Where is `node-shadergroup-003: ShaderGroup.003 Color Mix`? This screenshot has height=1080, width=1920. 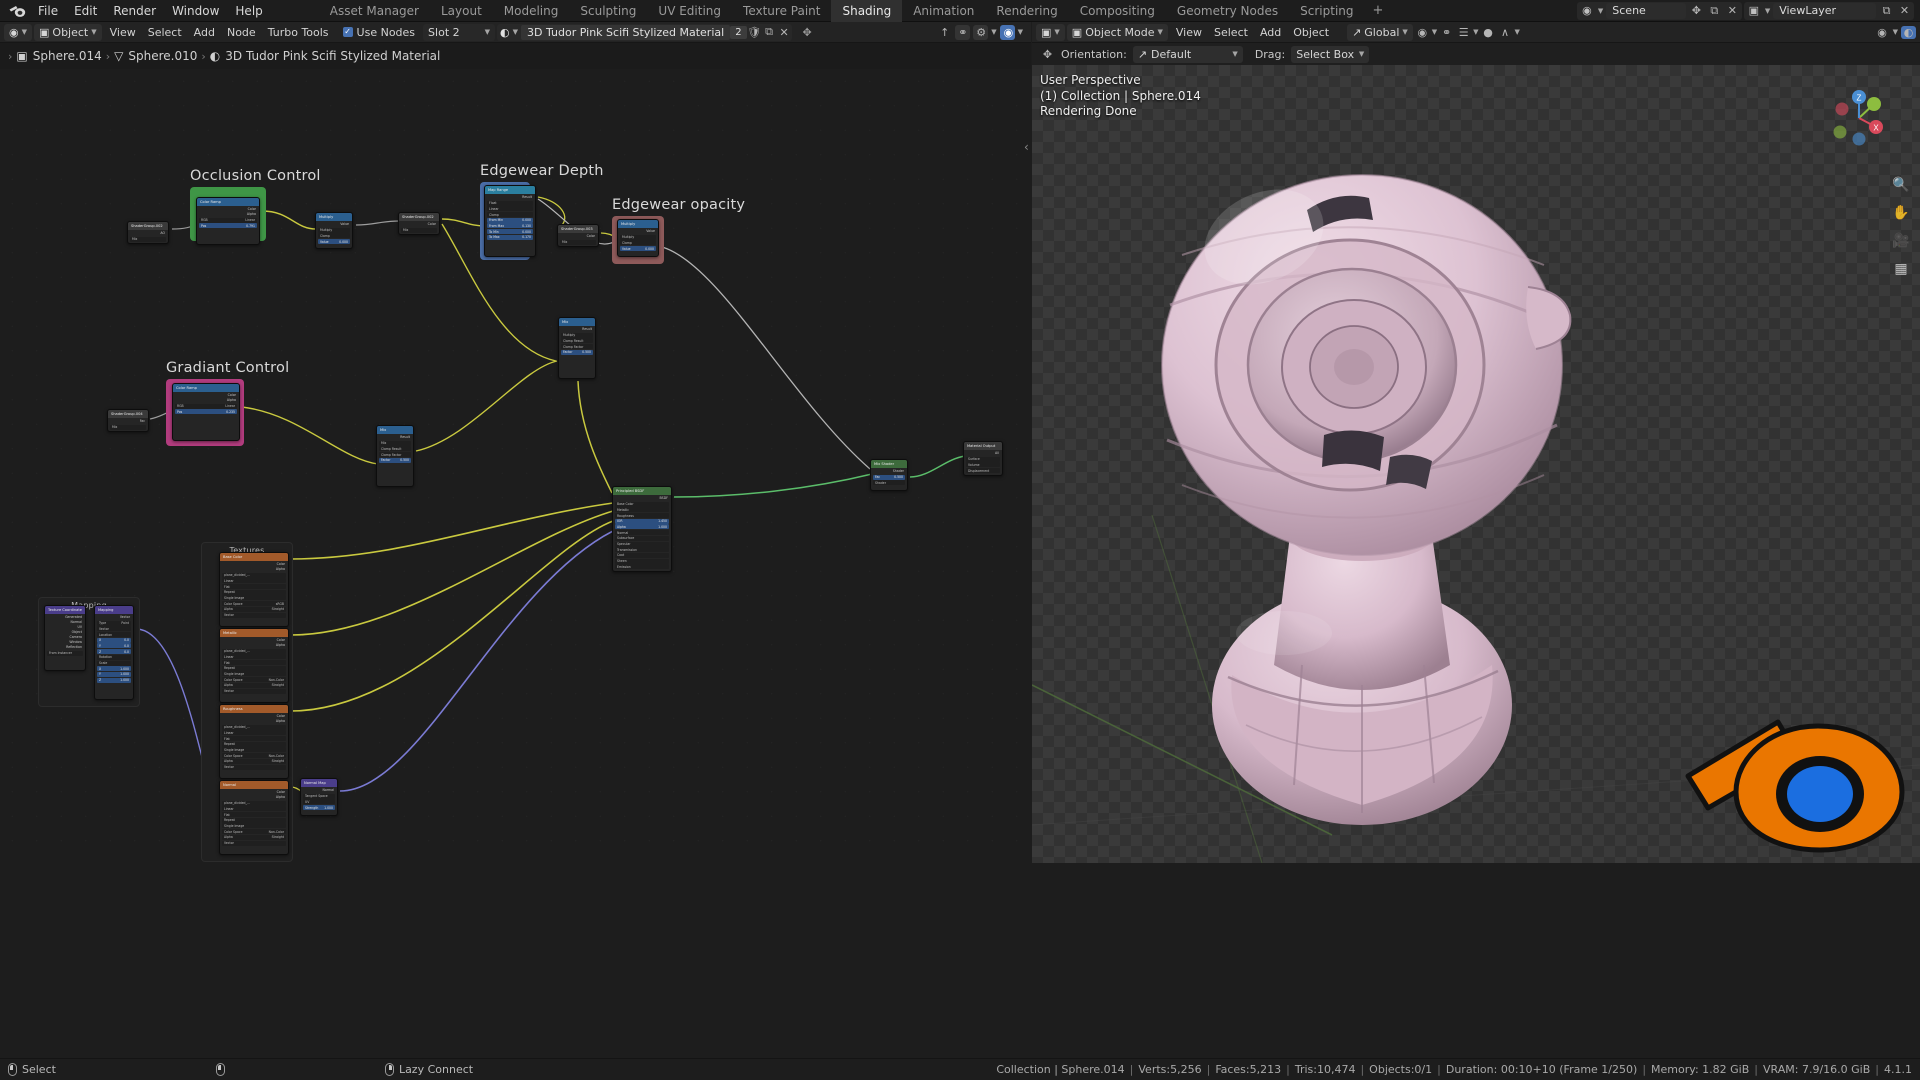
node-shadergroup-003: ShaderGroup.003 Color Mix is located at coordinates (578, 236).